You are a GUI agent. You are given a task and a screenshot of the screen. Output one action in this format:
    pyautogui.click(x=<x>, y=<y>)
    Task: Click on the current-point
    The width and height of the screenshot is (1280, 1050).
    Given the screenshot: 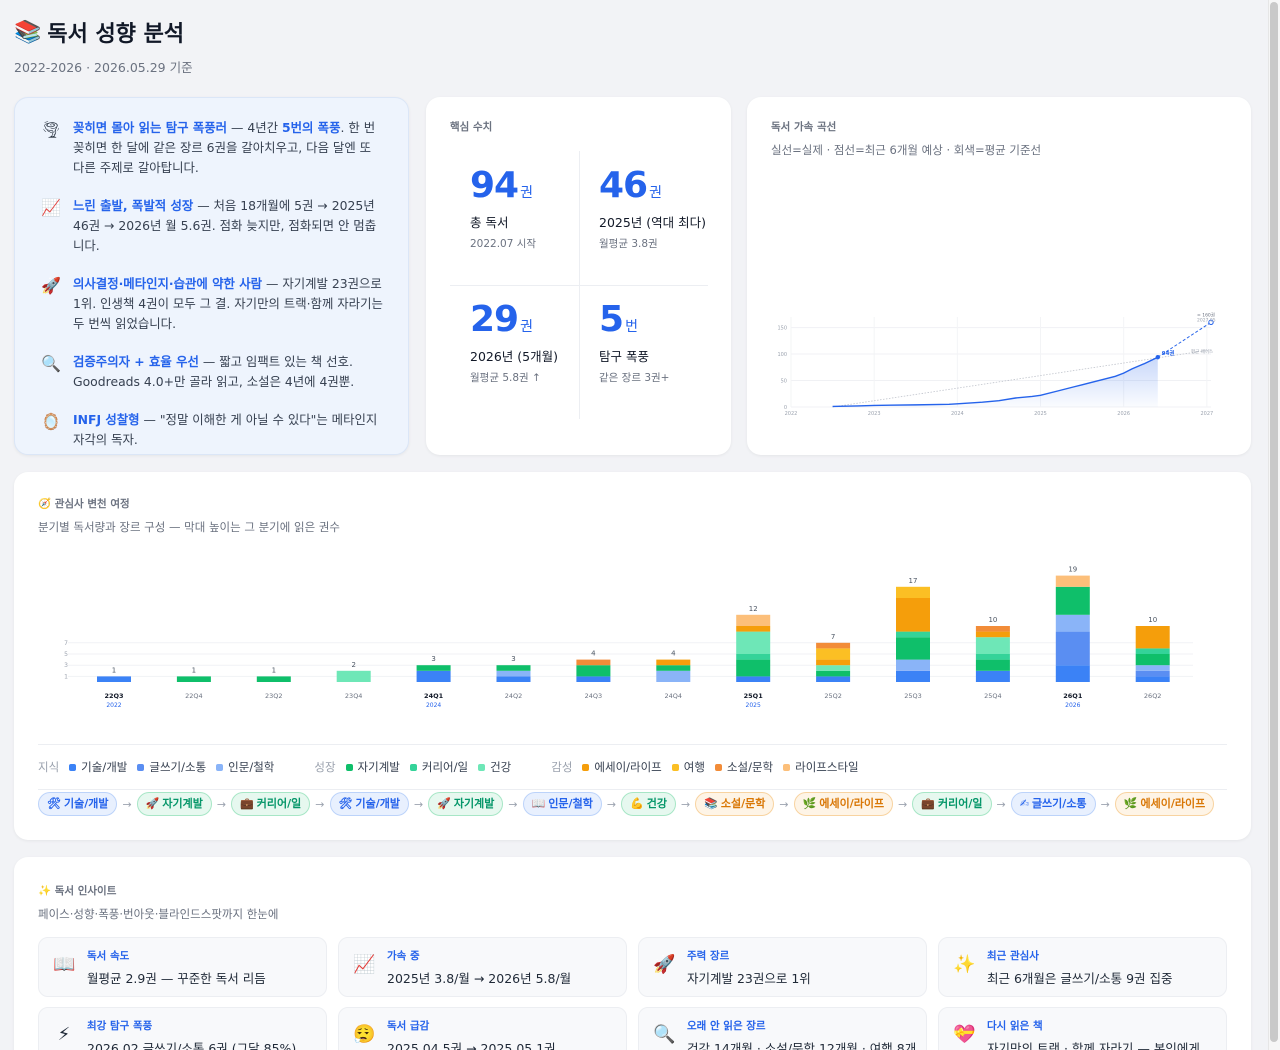 What is the action you would take?
    pyautogui.click(x=1157, y=357)
    